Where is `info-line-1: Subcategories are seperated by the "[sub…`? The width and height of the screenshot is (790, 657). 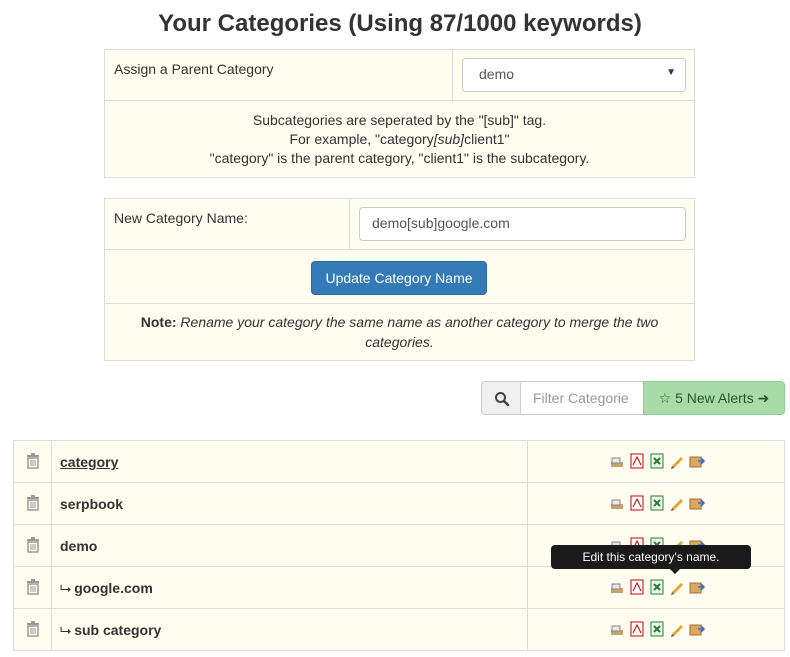 info-line-1: Subcategories are seperated by the "[sub… is located at coordinates (399, 120).